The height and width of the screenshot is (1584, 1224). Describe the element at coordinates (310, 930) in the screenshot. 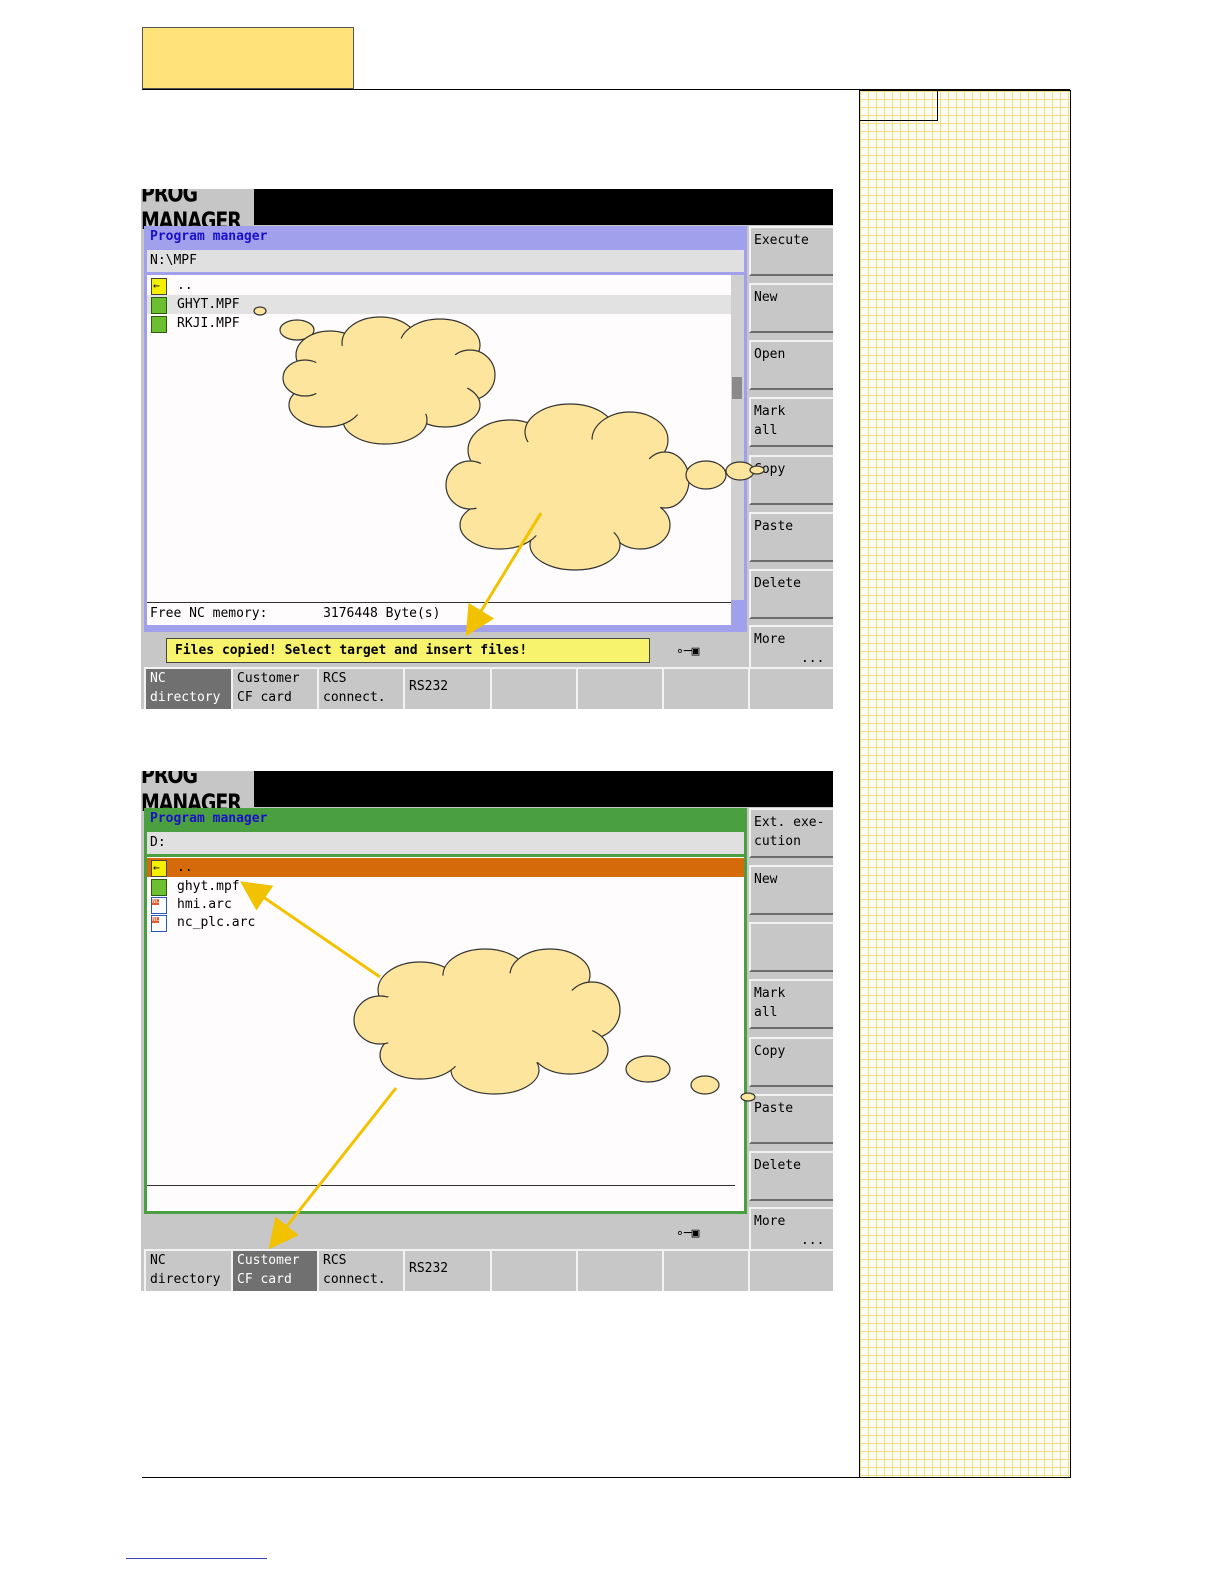

I see `arrow-to-ghyt-file` at that location.